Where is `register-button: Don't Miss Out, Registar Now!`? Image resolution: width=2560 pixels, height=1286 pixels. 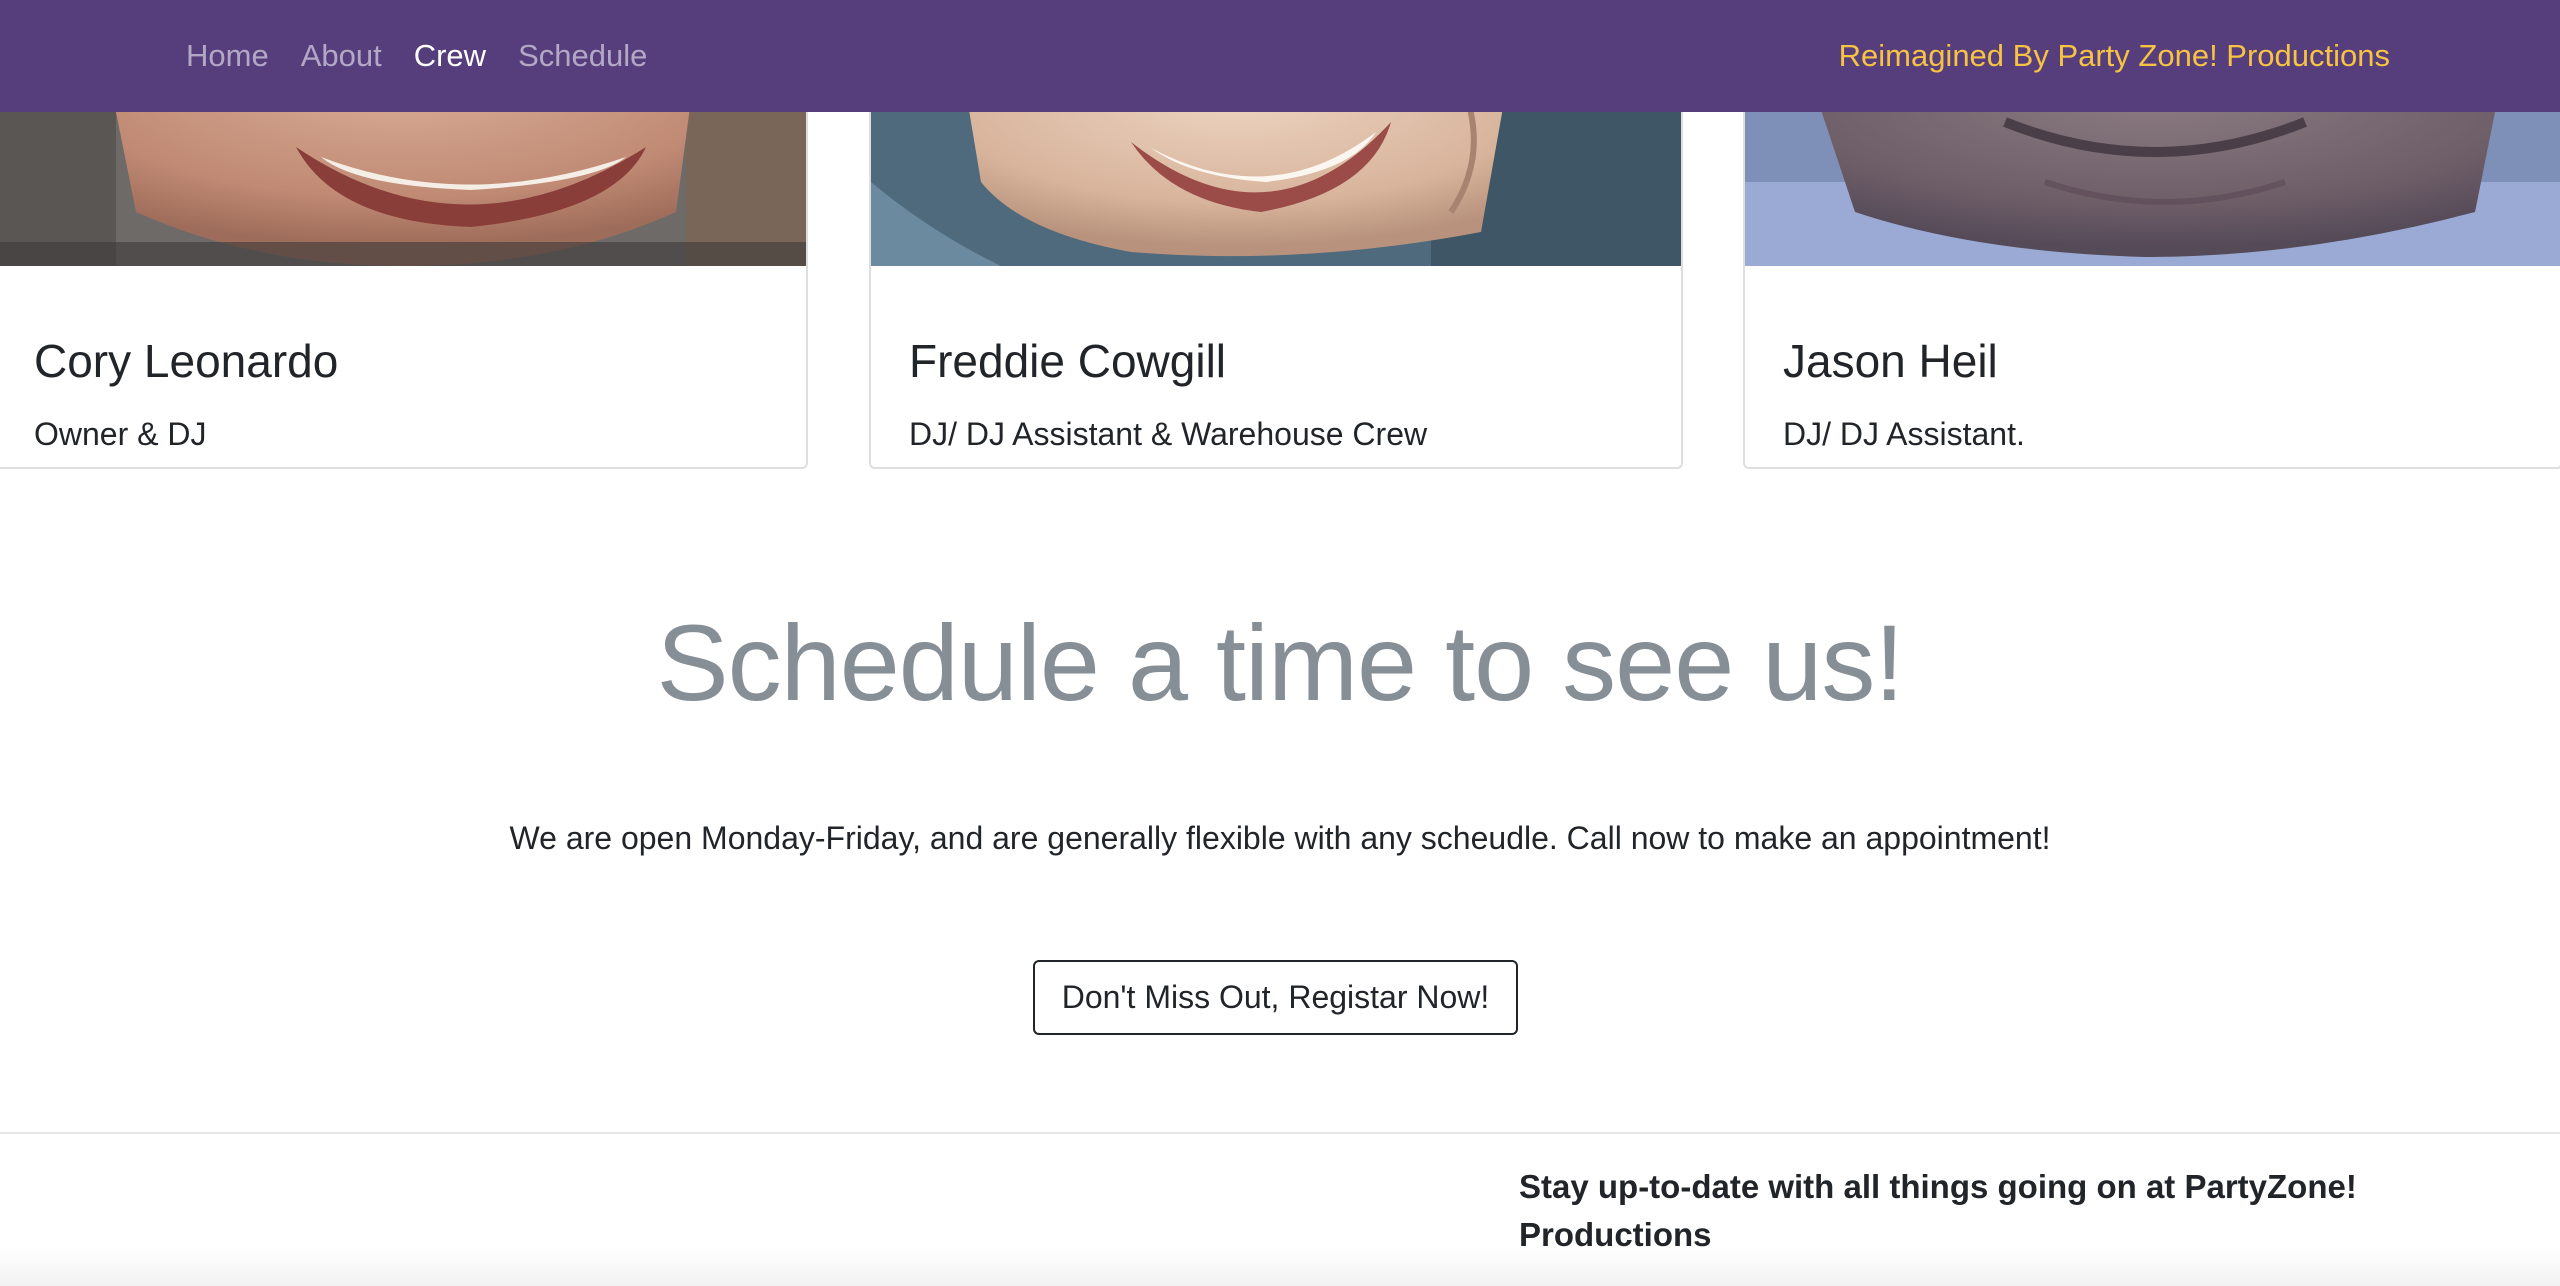 register-button: Don't Miss Out, Registar Now! is located at coordinates (1275, 997).